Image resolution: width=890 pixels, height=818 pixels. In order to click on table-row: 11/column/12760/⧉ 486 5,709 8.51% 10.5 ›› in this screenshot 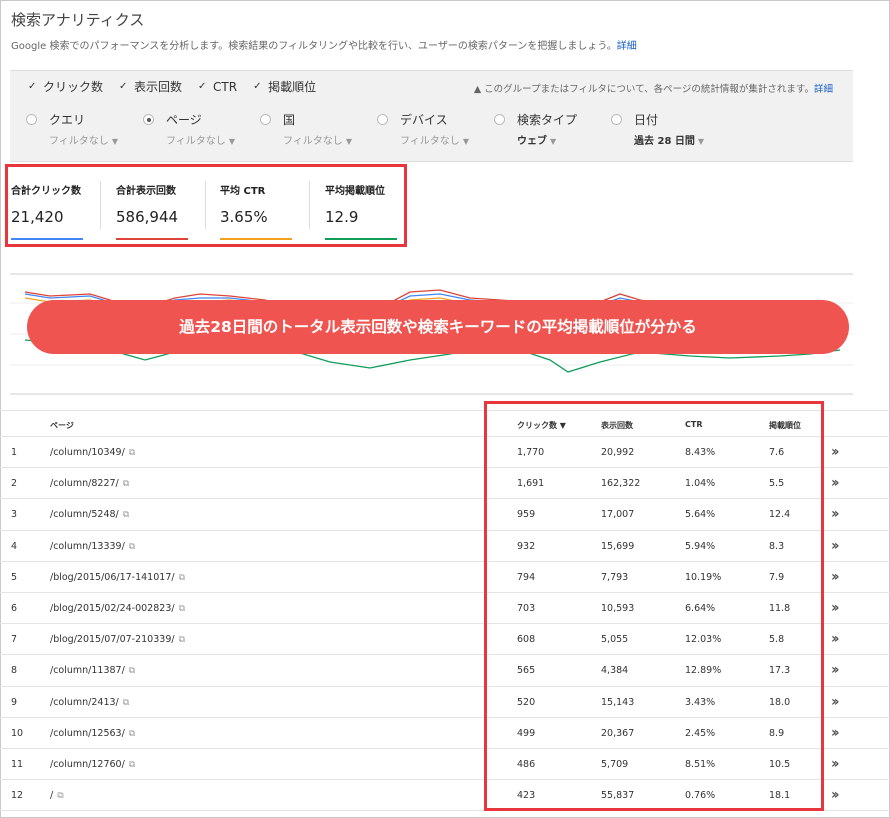, I will do `click(445, 765)`.